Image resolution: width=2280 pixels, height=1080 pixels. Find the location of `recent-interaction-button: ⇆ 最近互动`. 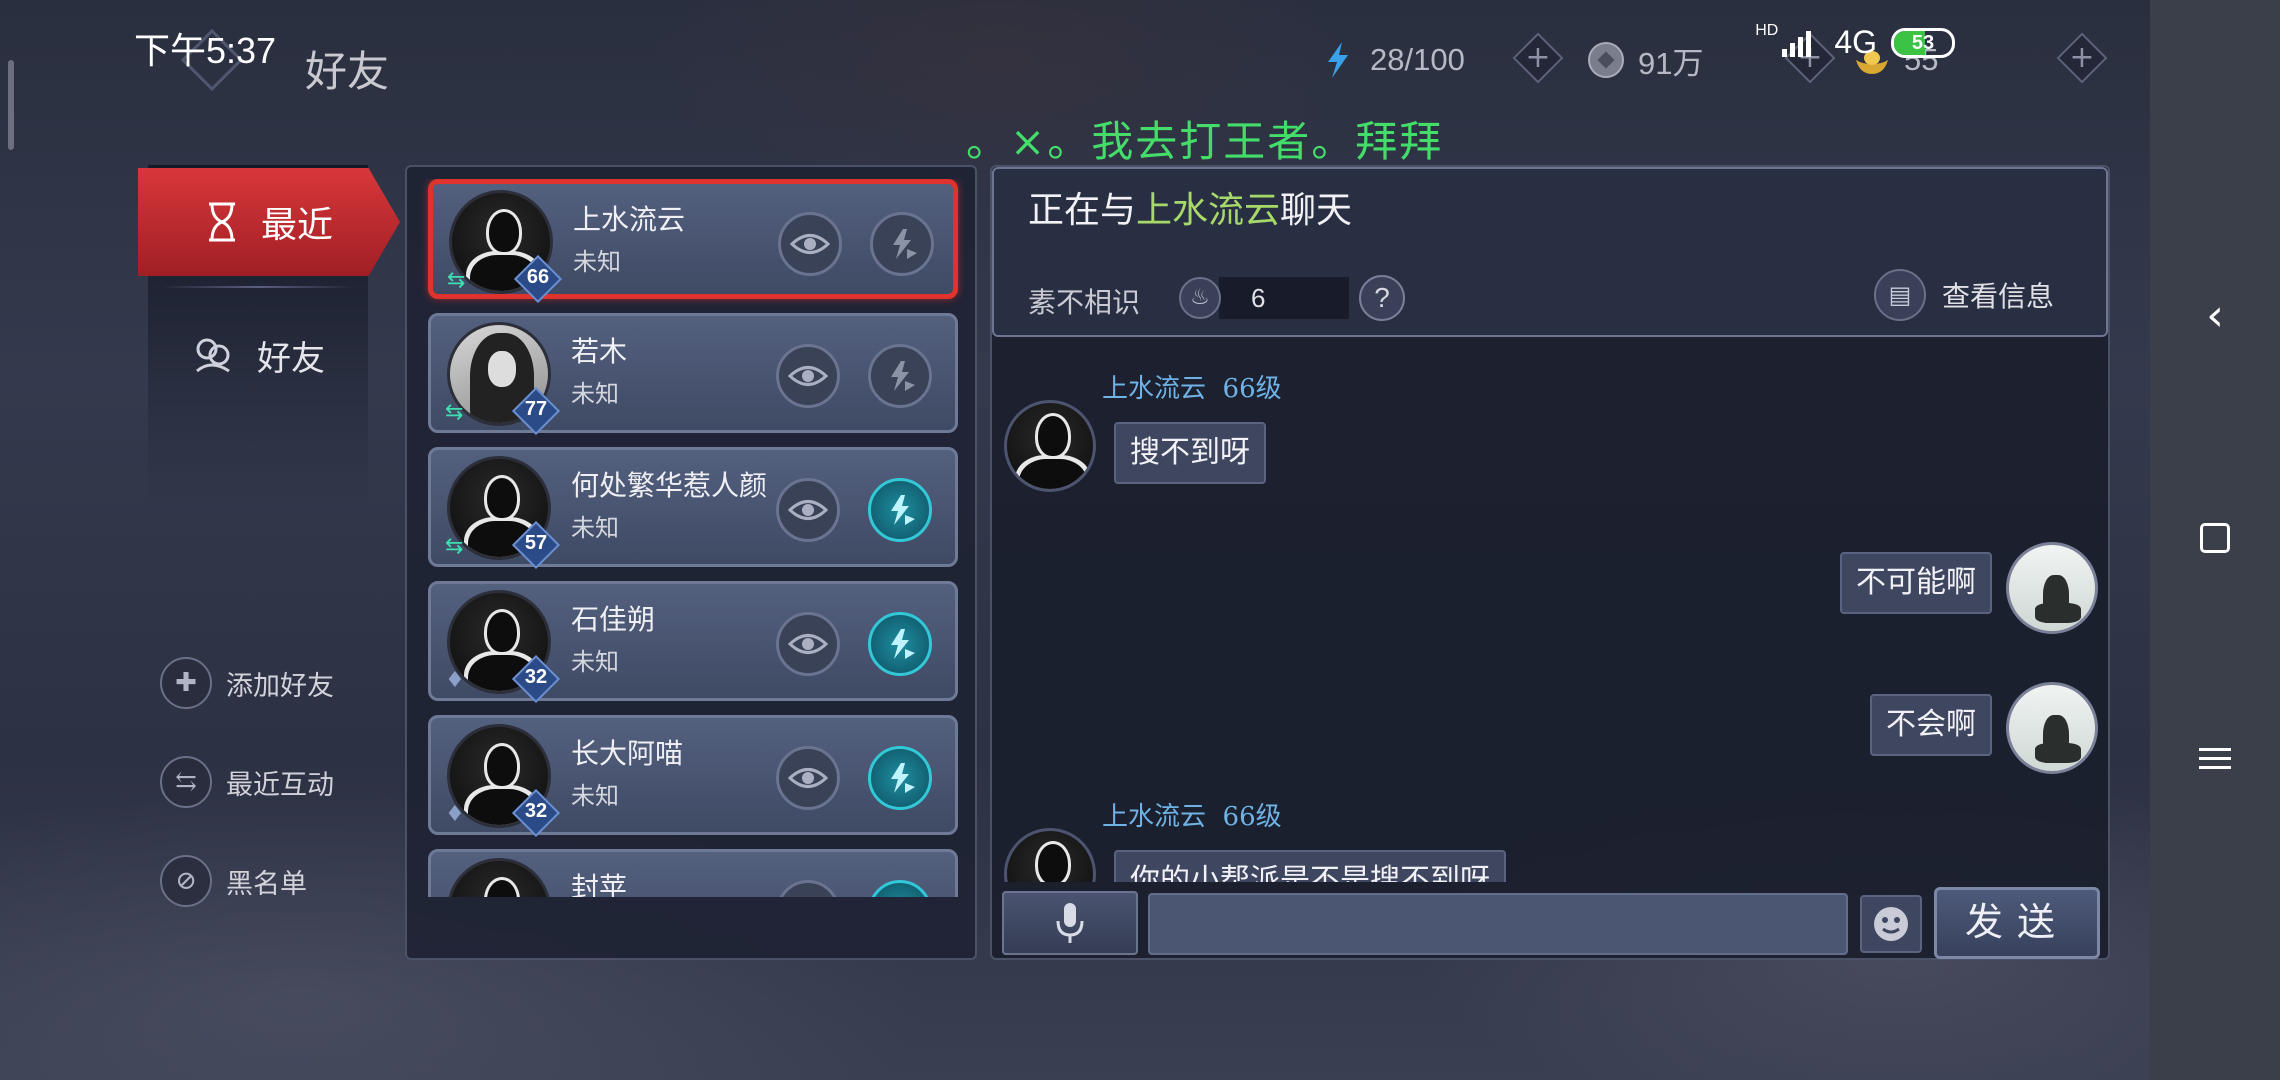

recent-interaction-button: ⇆ 最近互动 is located at coordinates (247, 782).